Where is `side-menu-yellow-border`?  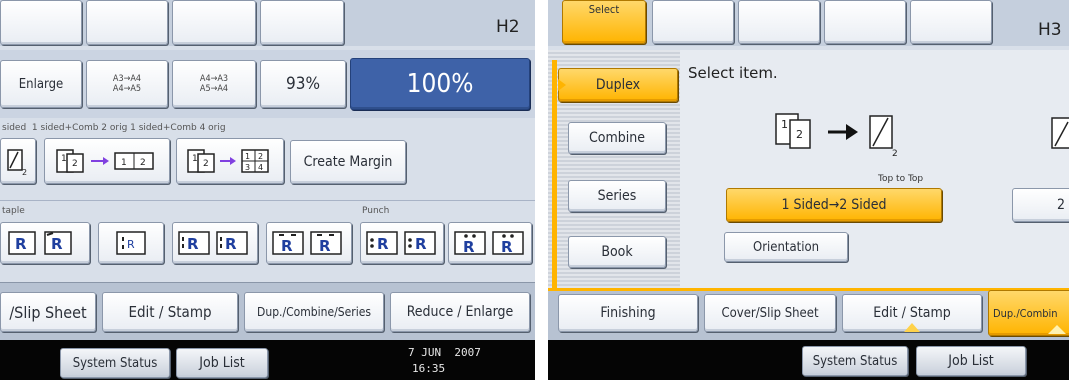 side-menu-yellow-border is located at coordinates (554, 174).